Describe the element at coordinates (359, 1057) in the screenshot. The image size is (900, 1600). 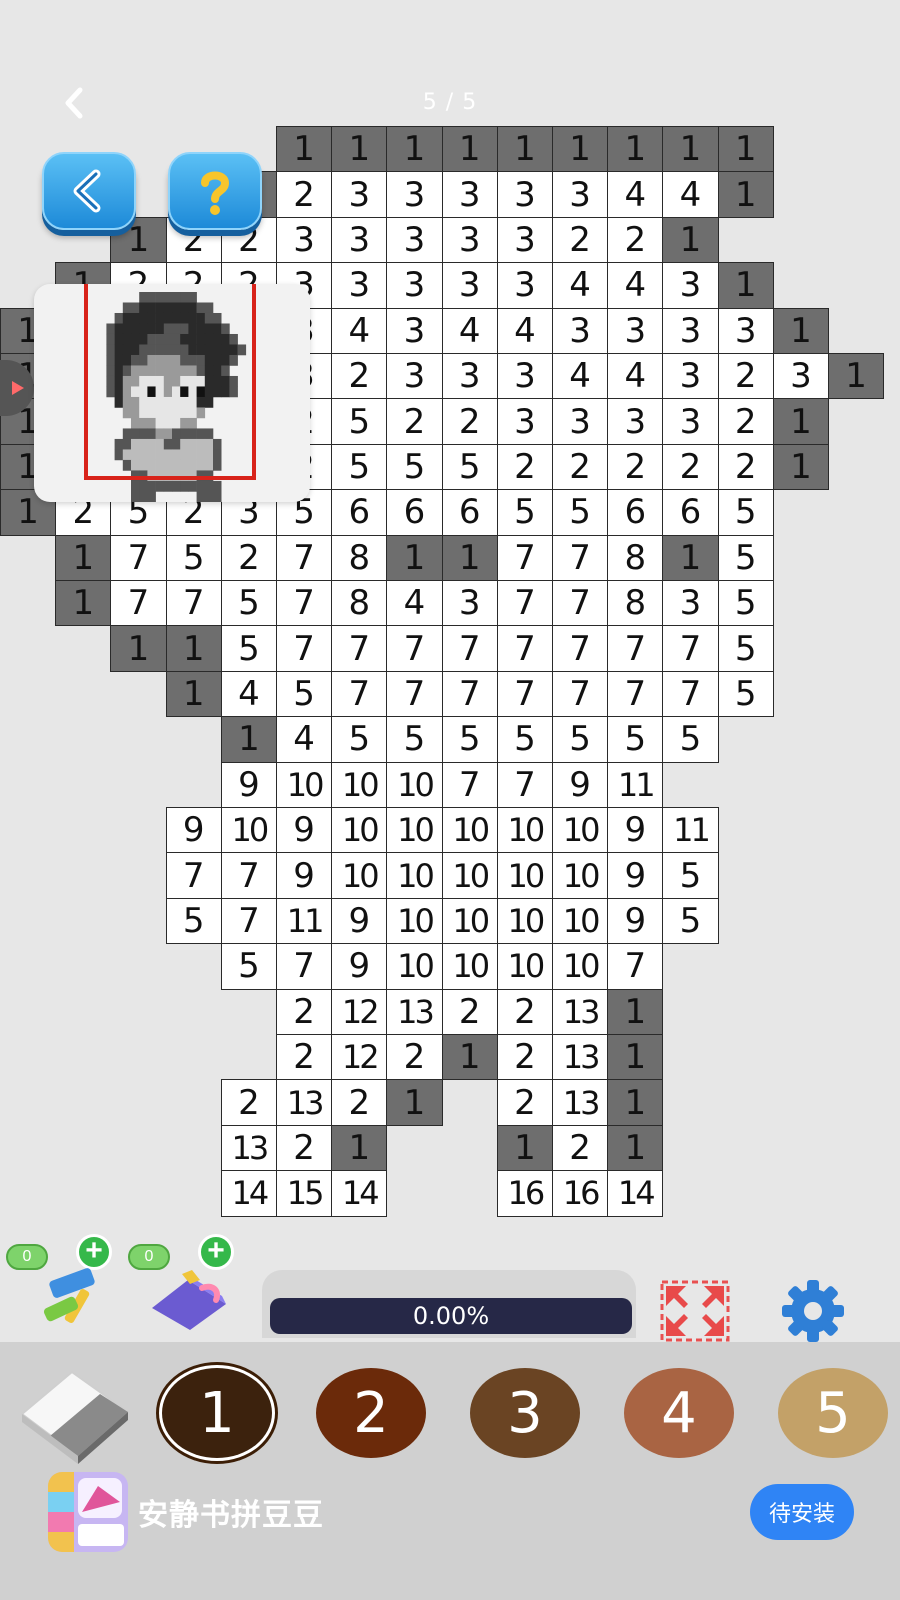
I see `grid-cell: 12` at that location.